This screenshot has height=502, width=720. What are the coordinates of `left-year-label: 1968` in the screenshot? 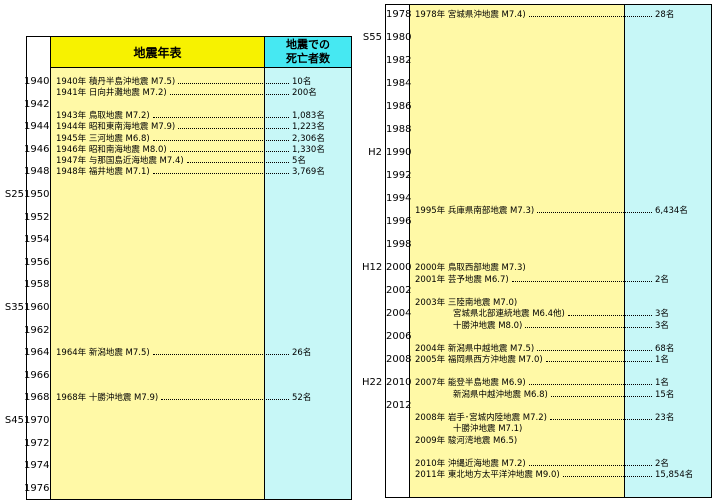 It's located at (37, 398).